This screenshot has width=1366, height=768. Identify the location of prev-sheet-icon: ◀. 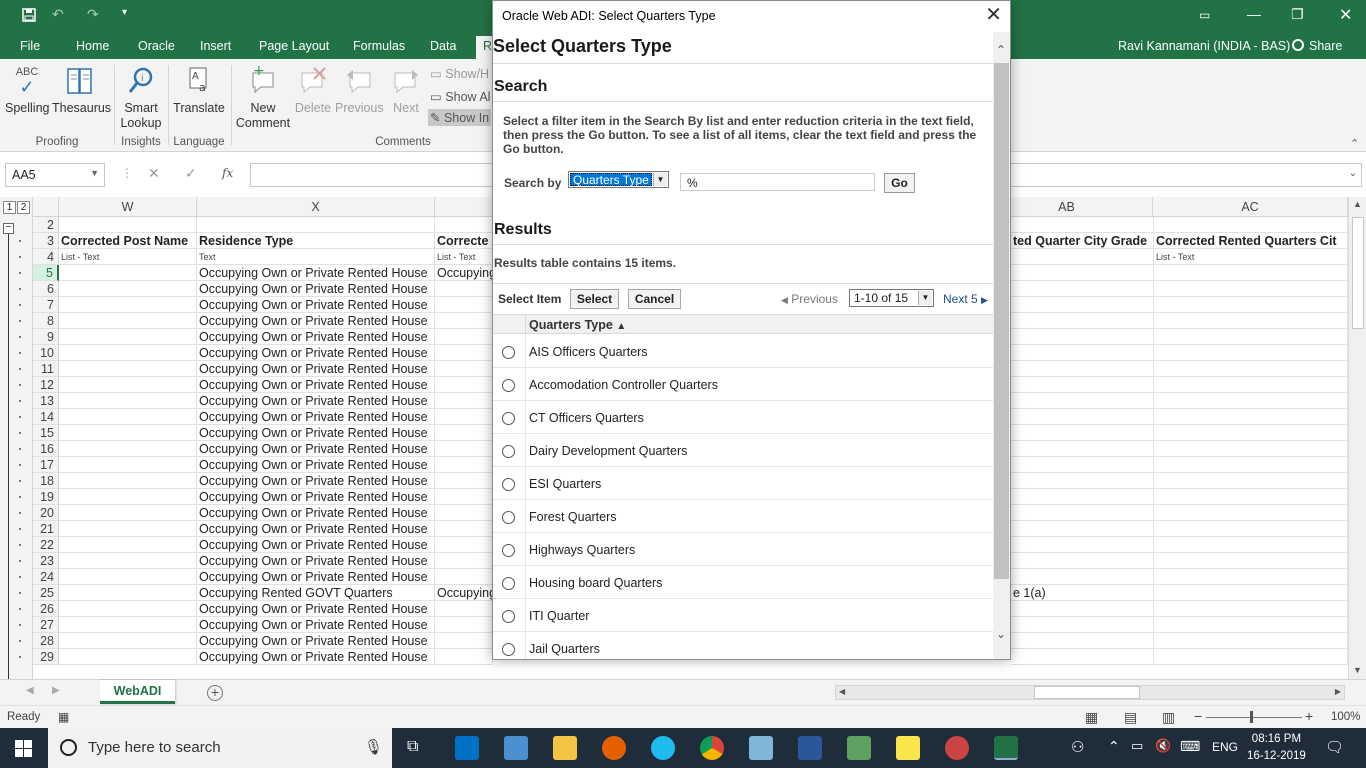
(30, 690).